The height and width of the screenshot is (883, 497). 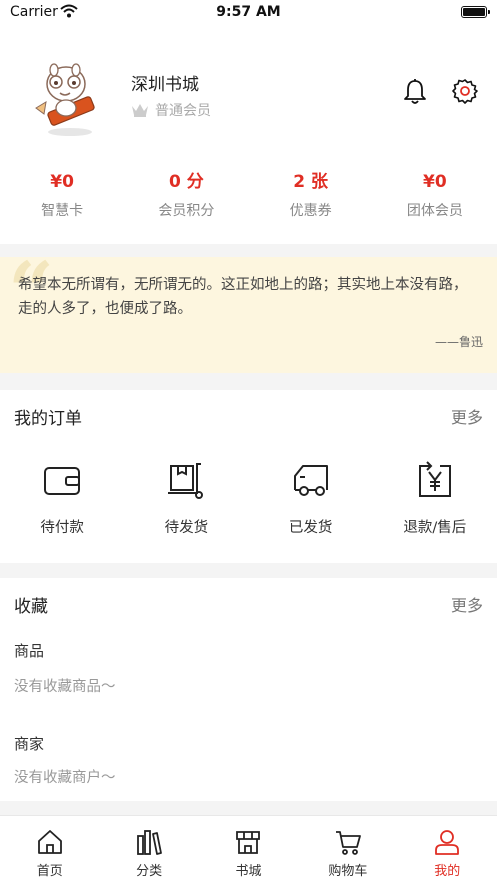 I want to click on stat-value: 0 分, so click(x=186, y=182).